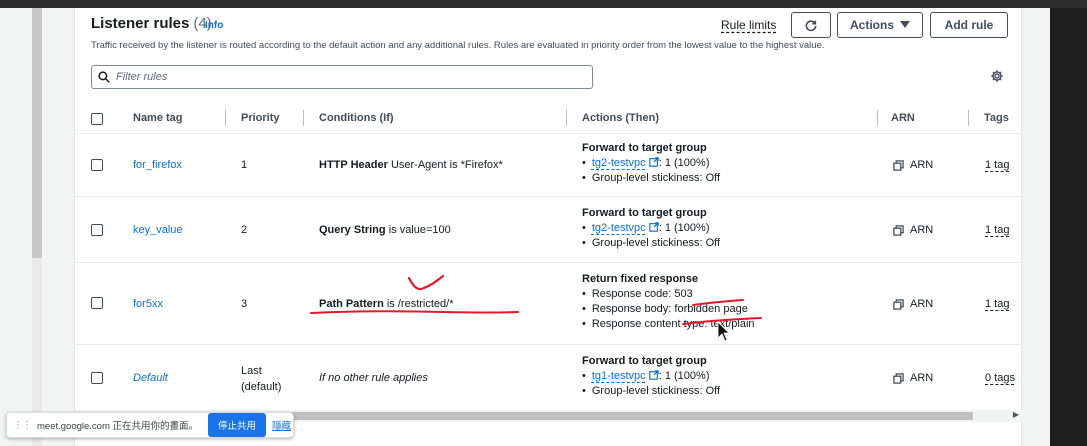  Describe the element at coordinates (157, 165) in the screenshot. I see `rule-name-link: for_firefox` at that location.